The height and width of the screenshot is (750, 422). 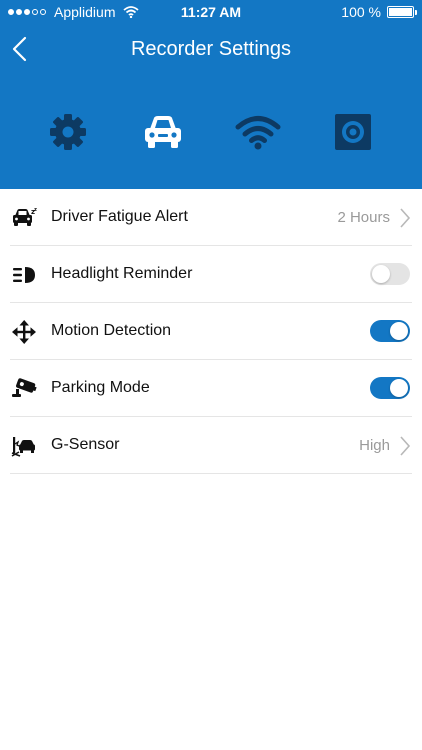 I want to click on setting-label: Parking Mode, so click(x=100, y=387).